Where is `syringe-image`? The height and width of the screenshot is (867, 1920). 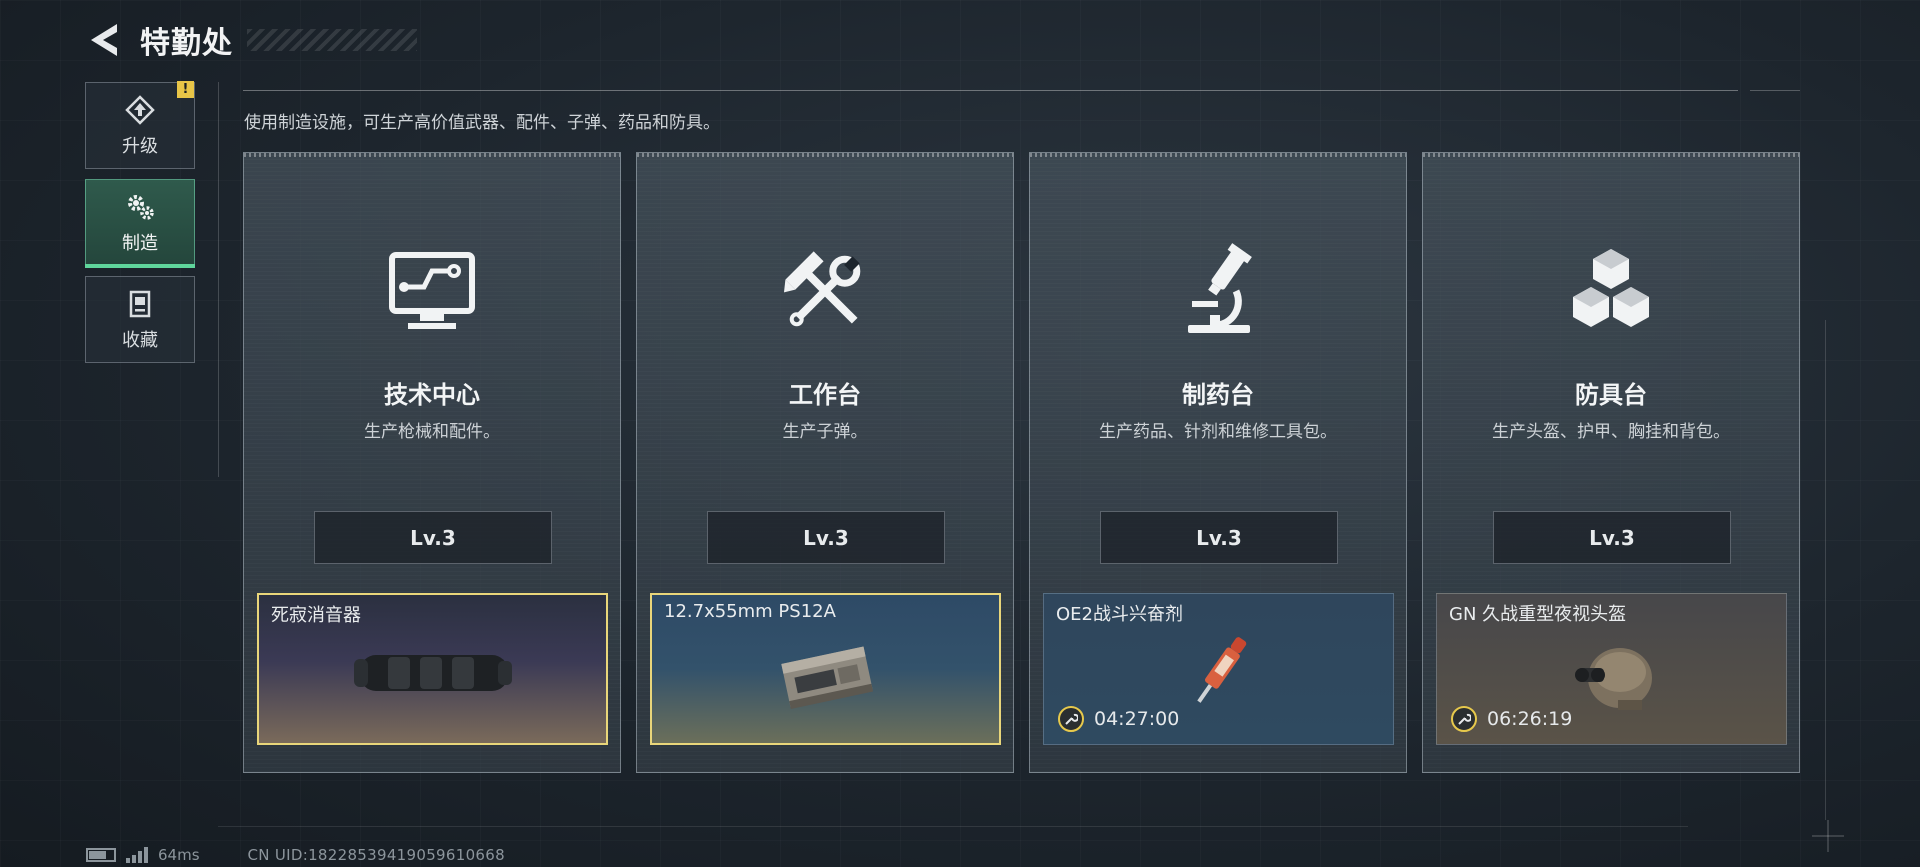 syringe-image is located at coordinates (1221, 670).